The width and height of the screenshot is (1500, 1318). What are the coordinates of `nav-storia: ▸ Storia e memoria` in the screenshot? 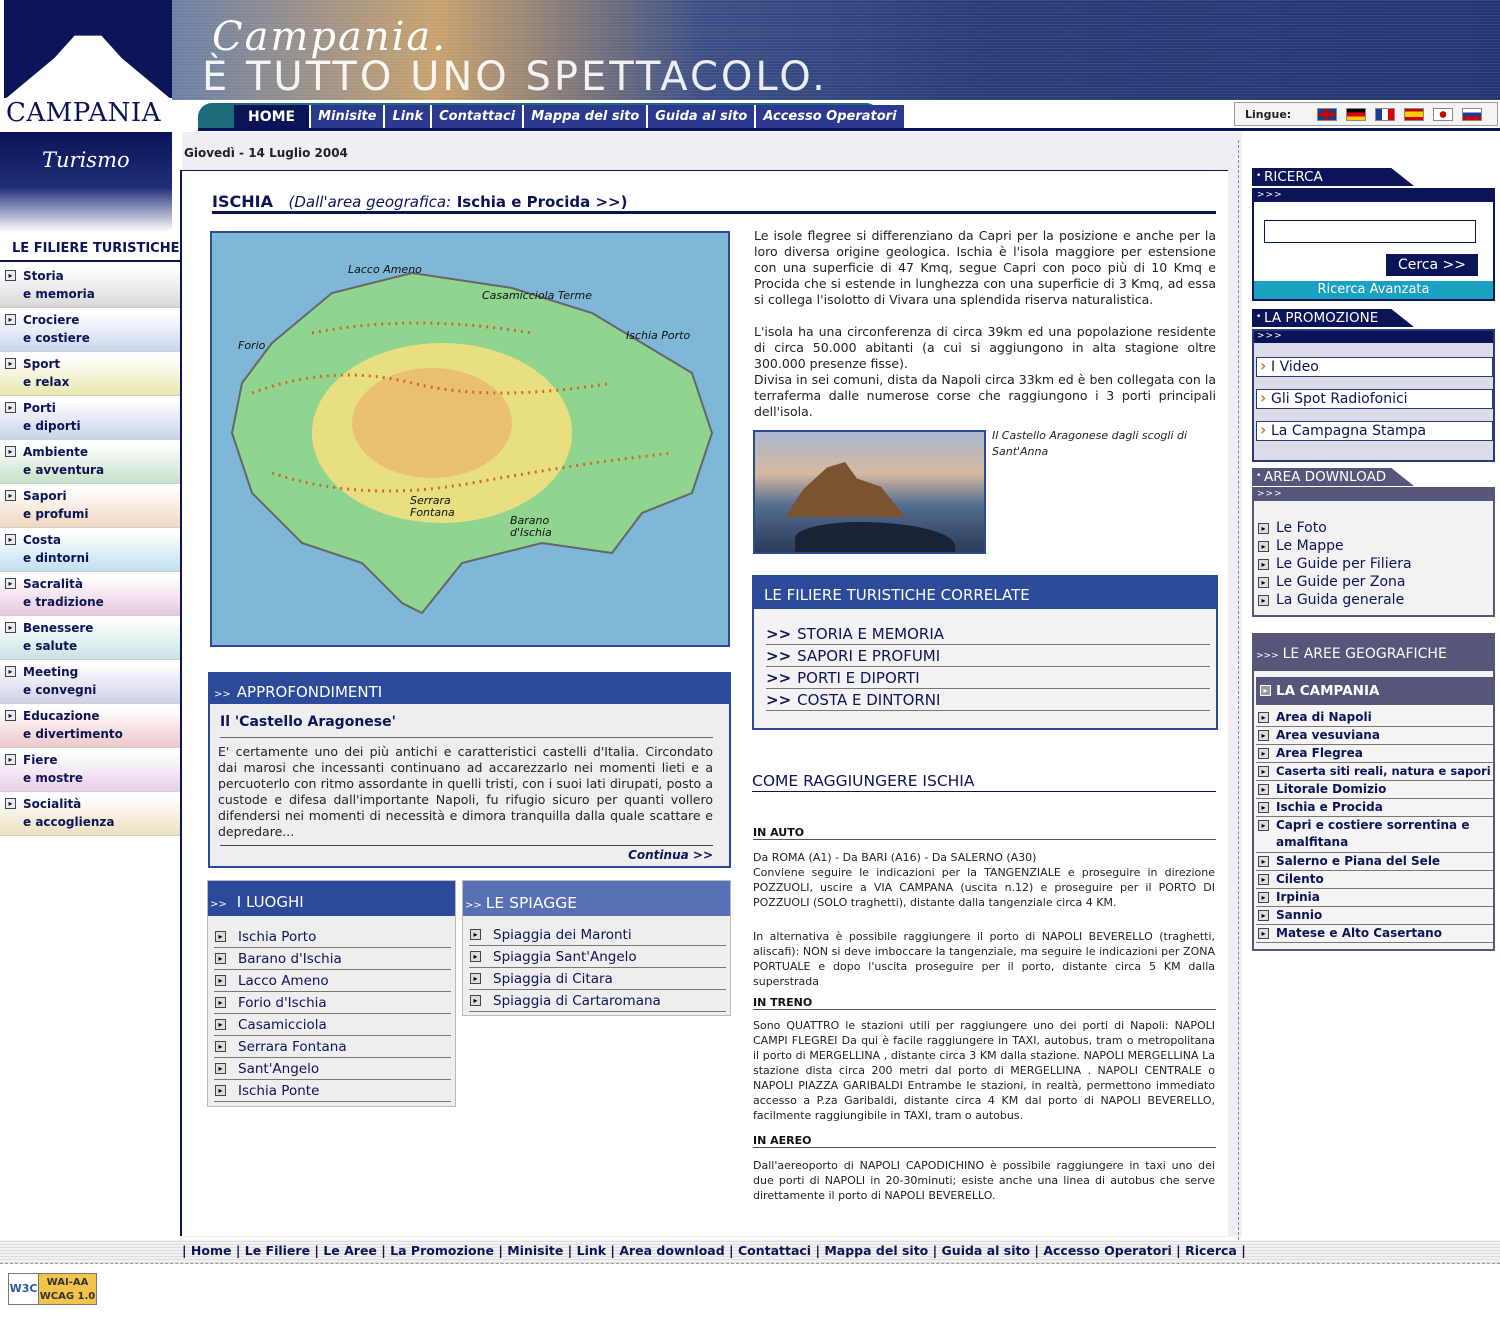 It's located at (91, 286).